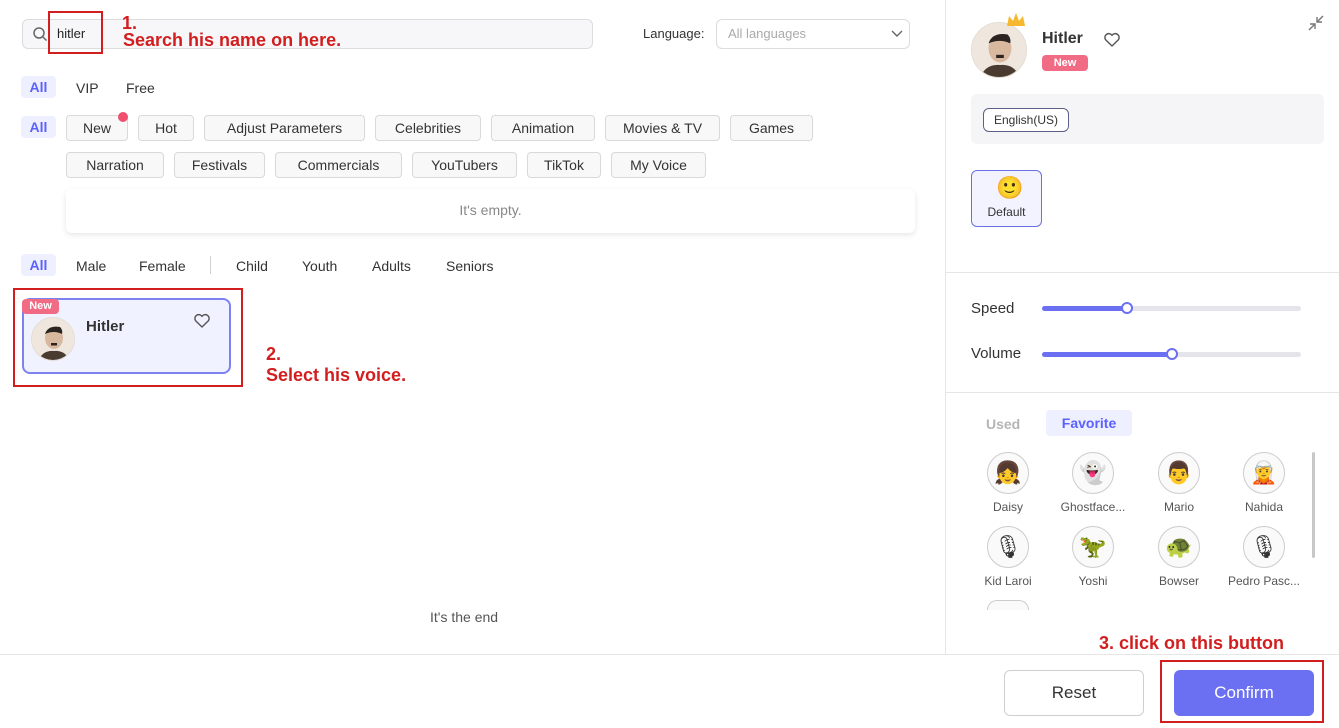  What do you see at coordinates (1179, 473) in the screenshot?
I see `favorite-avatar-mario: 👨` at bounding box center [1179, 473].